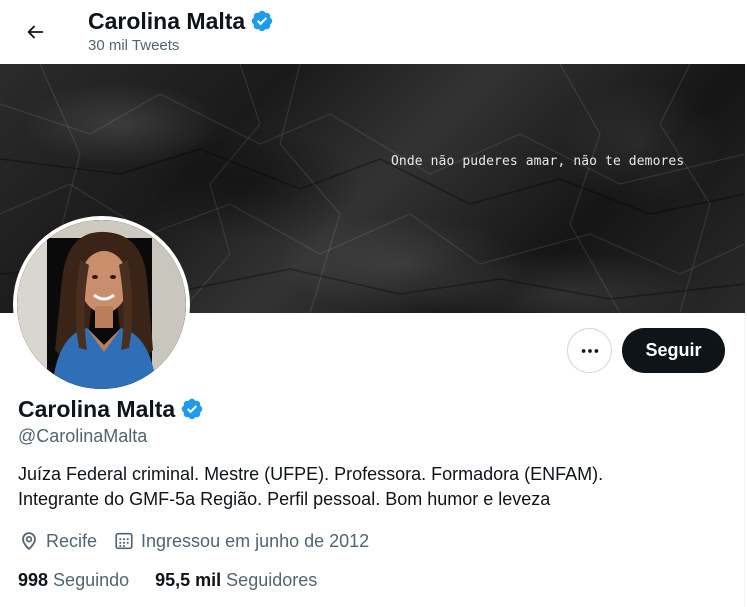 This screenshot has width=747, height=607. I want to click on followers-label: Seguidores, so click(272, 579).